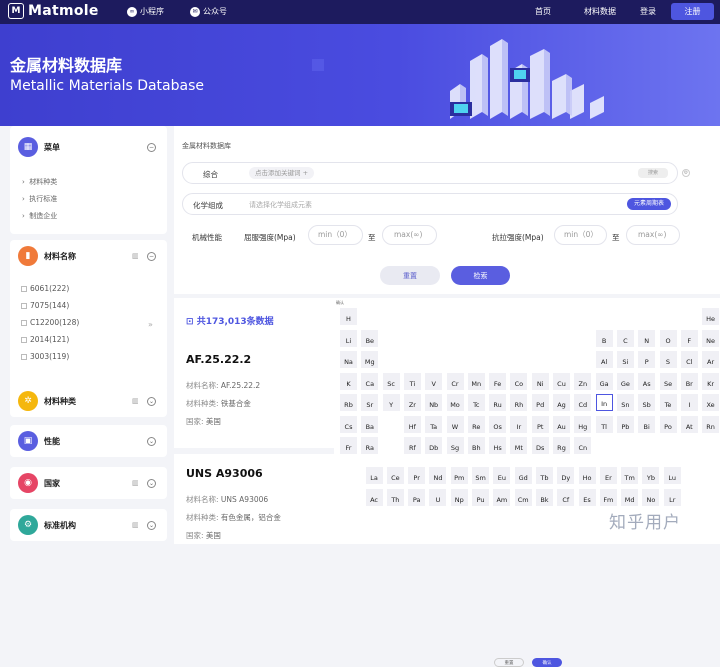 The image size is (720, 667). Describe the element at coordinates (412, 402) in the screenshot. I see `element-zr: Zr` at that location.